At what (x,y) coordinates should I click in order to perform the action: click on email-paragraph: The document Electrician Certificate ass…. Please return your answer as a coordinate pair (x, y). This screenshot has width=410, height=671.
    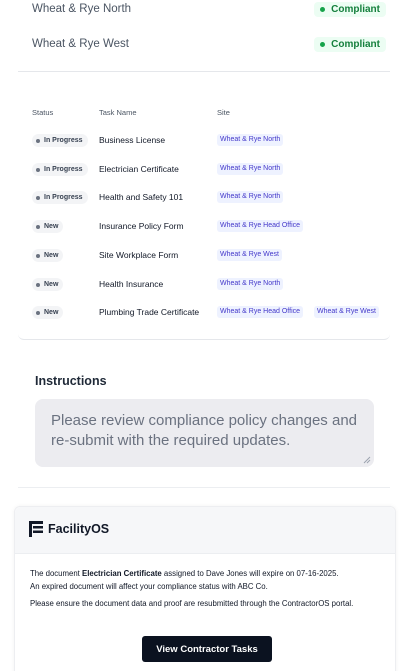
    Looking at the image, I should click on (208, 580).